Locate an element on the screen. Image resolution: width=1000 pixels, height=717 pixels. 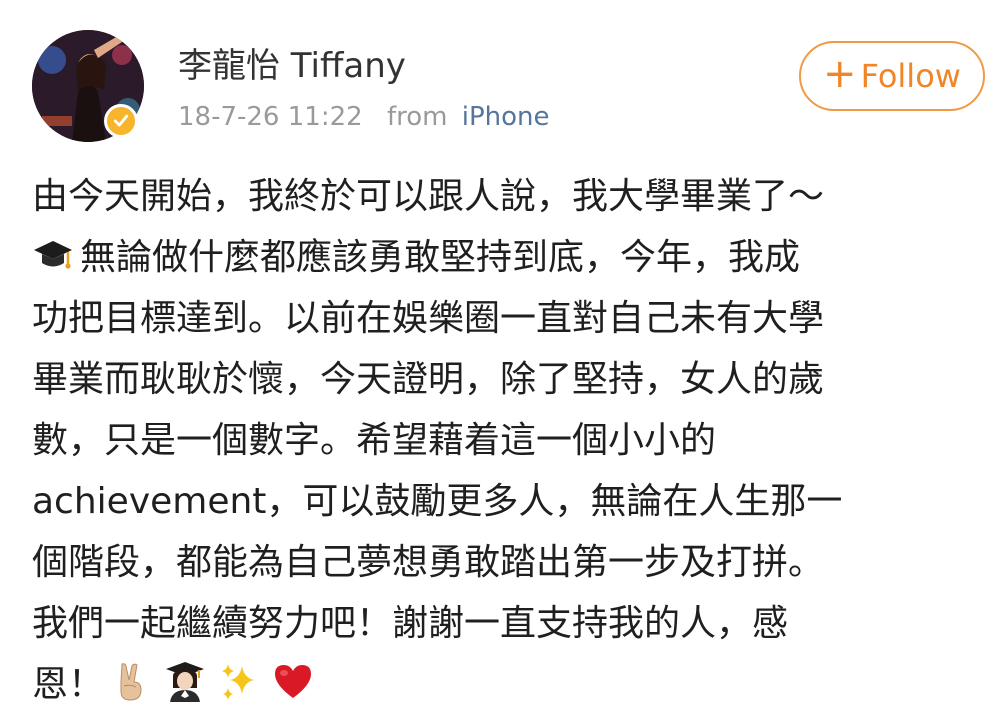
red-heart-icon is located at coordinates (293, 681).